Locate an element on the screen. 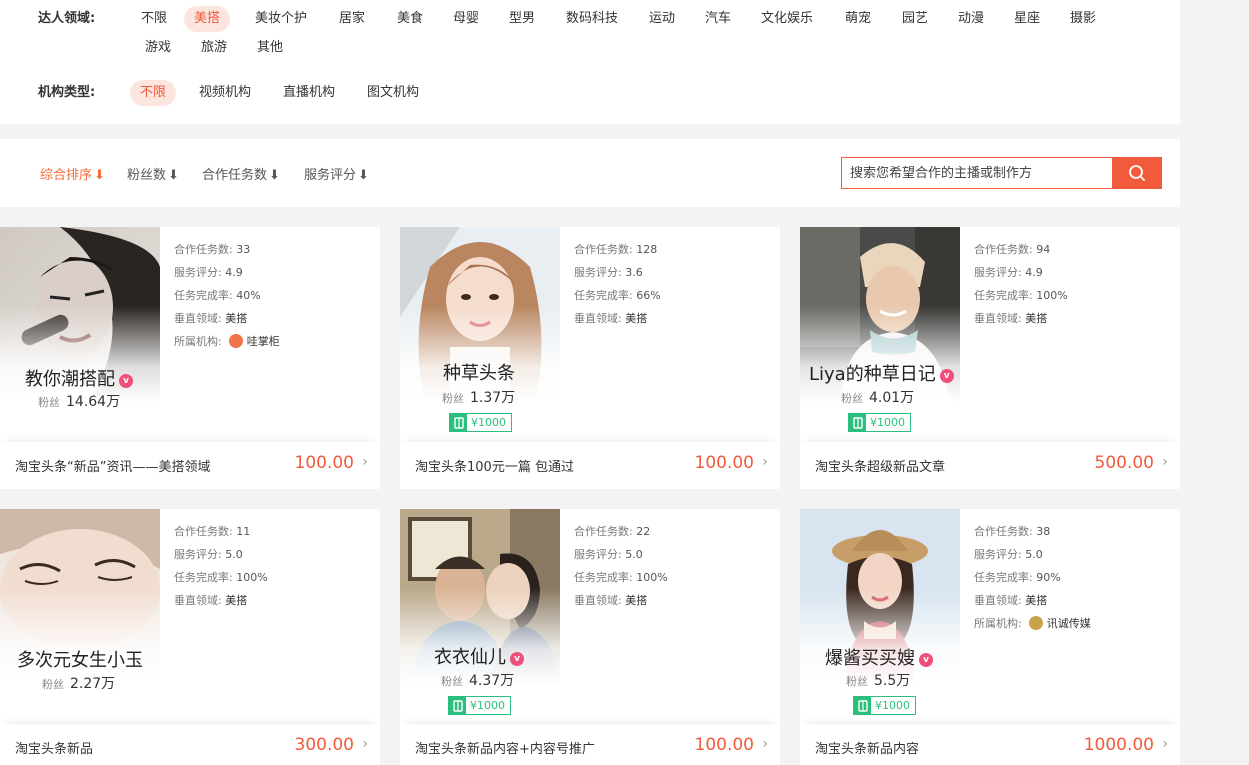 The height and width of the screenshot is (765, 1249). domain-filter-option: 美食 is located at coordinates (410, 19).